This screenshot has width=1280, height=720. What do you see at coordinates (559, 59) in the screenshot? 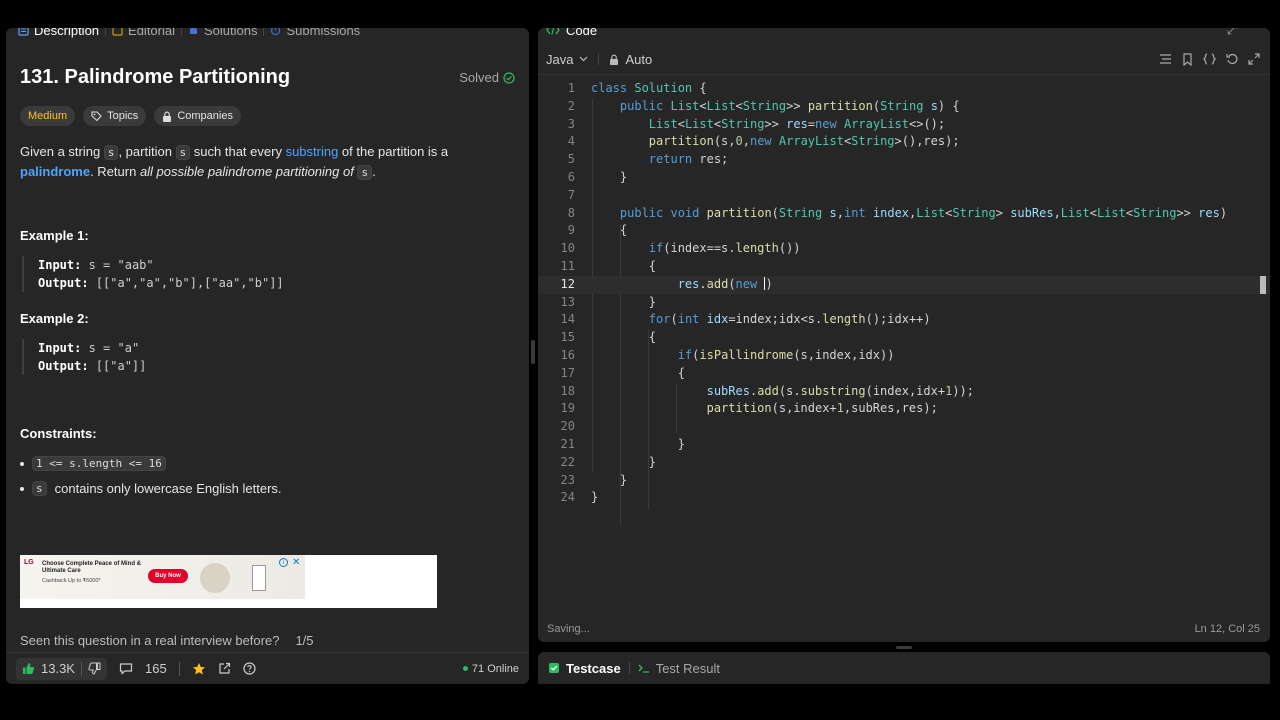
I see `language-select: Java` at bounding box center [559, 59].